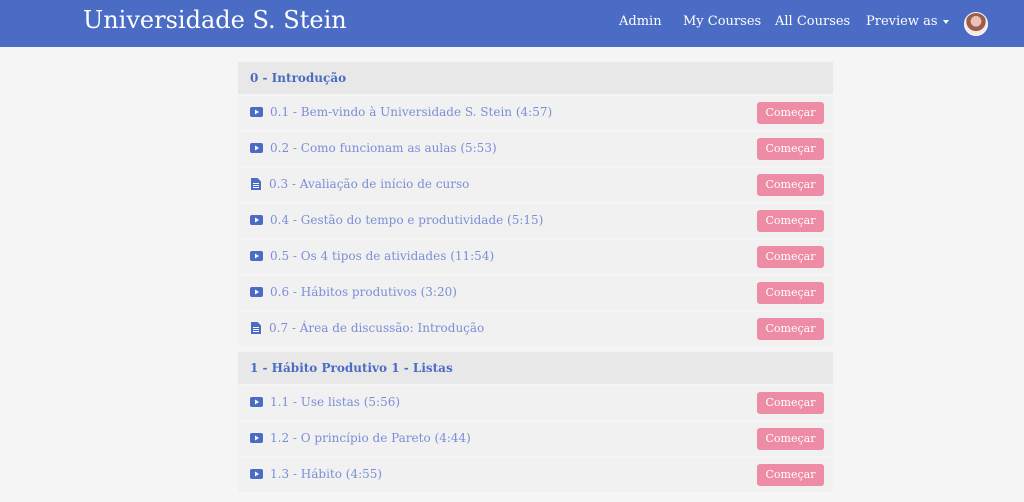 The image size is (1024, 502). What do you see at coordinates (376, 328) in the screenshot?
I see `lecture-label: 0.7 - Área de discussão: Introdução` at bounding box center [376, 328].